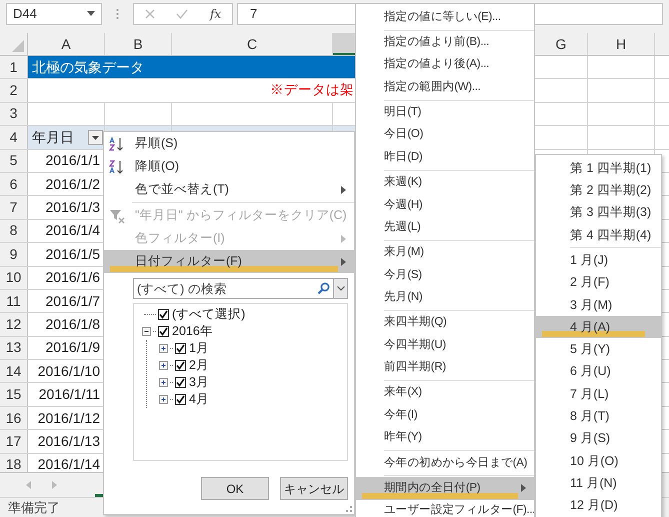  I want to click on table-cell-text: 2016/1/12, so click(69, 418).